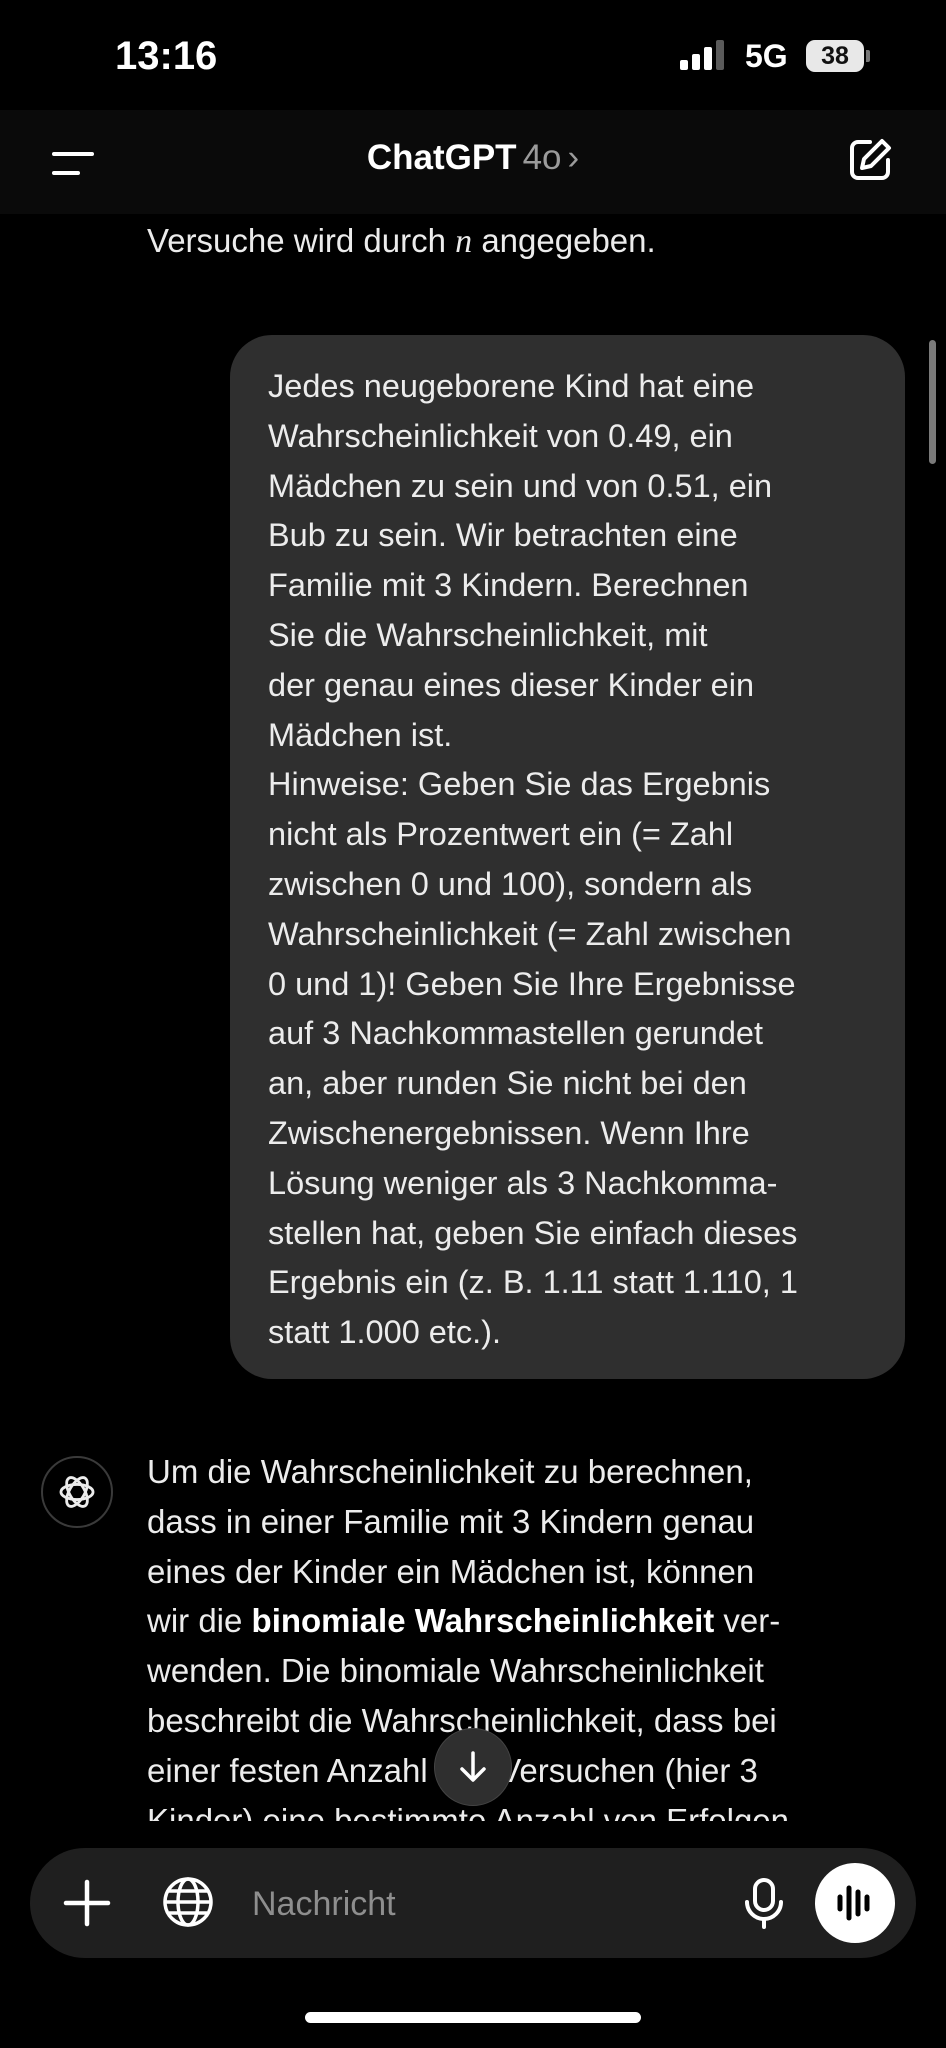 Image resolution: width=946 pixels, height=2048 pixels. I want to click on battery-tip, so click(868, 56).